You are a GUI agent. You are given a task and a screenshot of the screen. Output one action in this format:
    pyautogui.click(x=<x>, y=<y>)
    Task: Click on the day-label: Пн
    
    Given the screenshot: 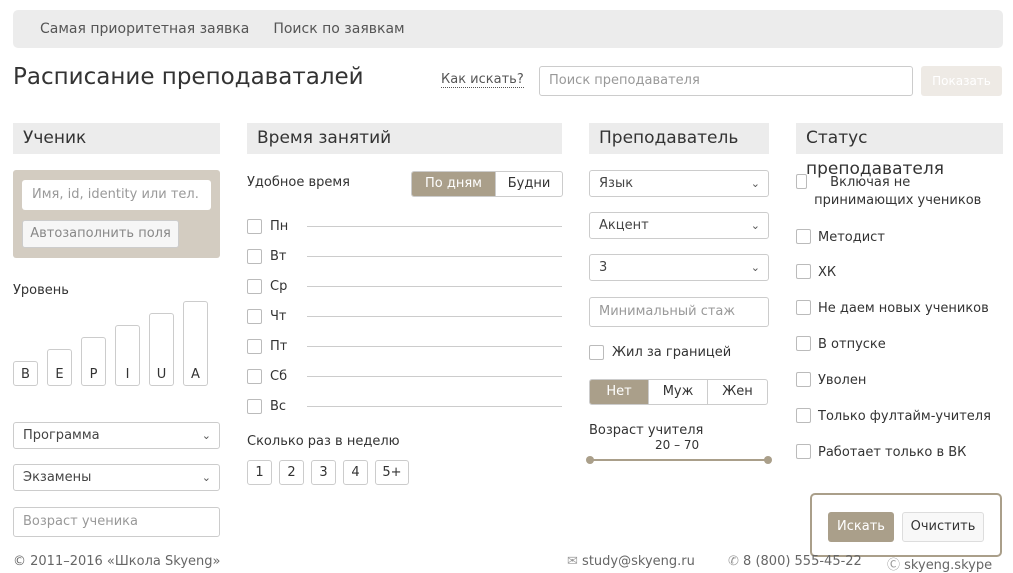 What is the action you would take?
    pyautogui.click(x=279, y=226)
    